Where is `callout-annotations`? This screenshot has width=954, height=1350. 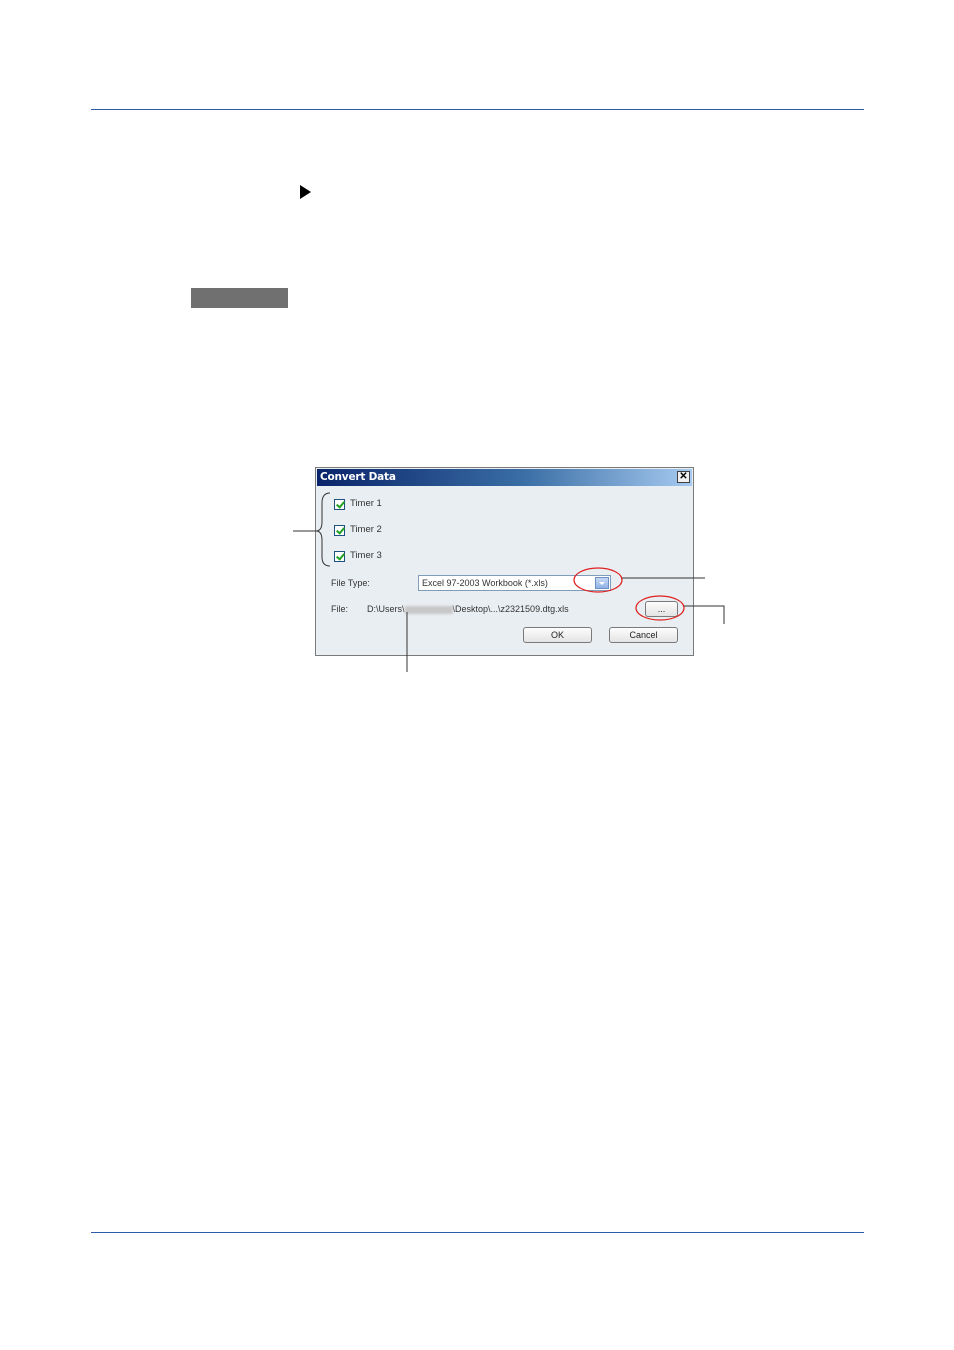
callout-annotations is located at coordinates (509, 582).